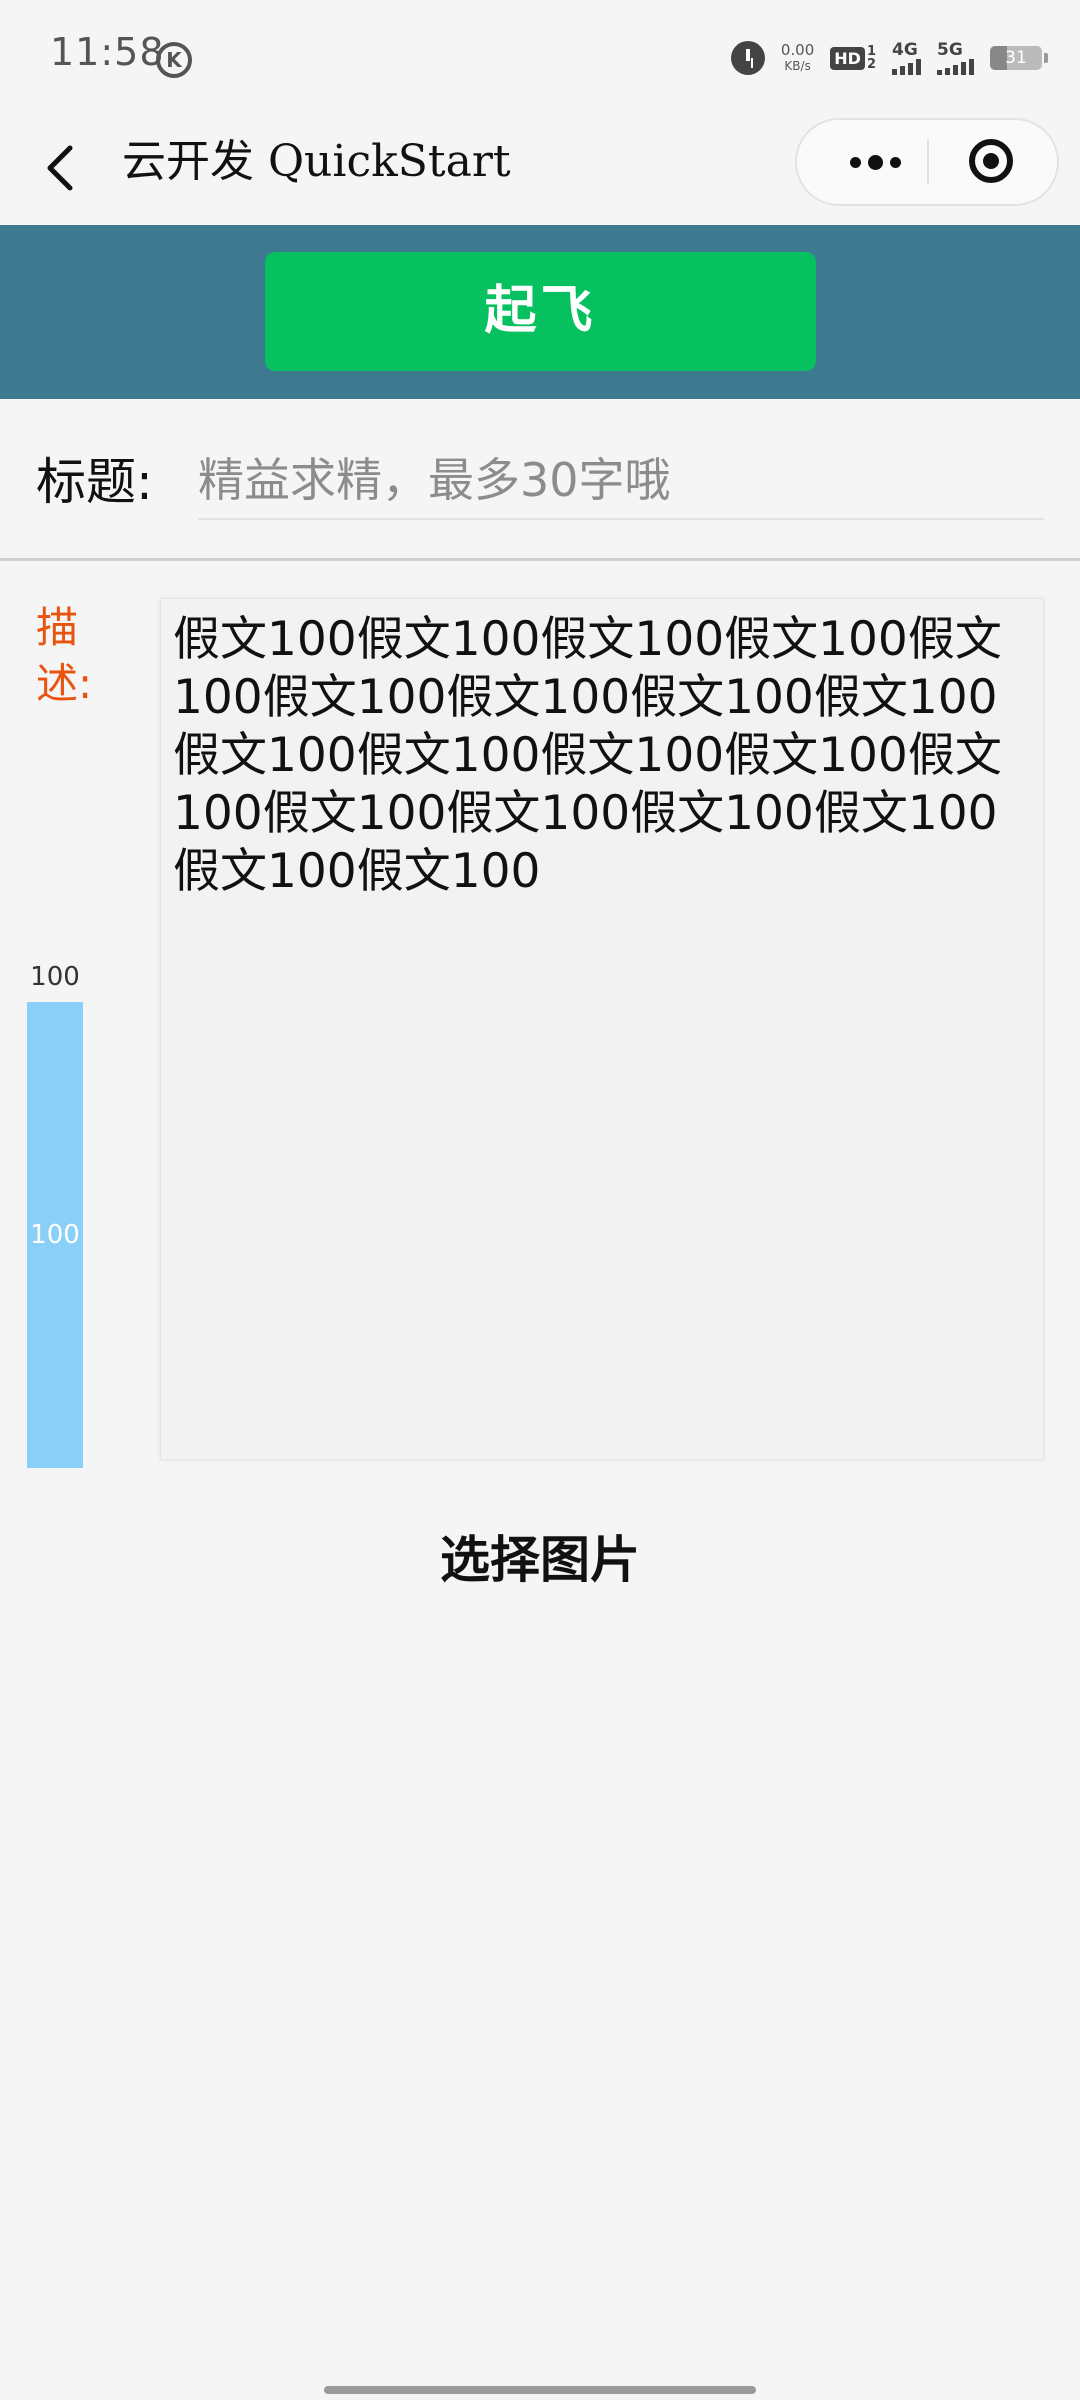 This screenshot has width=1080, height=2400. I want to click on title-row: 标题:, so click(540, 480).